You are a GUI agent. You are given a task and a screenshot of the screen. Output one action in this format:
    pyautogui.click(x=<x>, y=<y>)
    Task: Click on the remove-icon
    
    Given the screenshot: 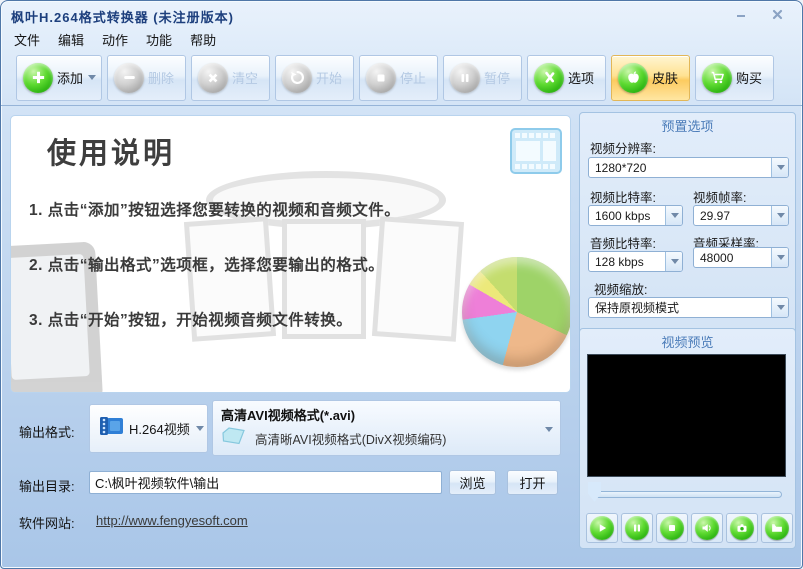 What is the action you would take?
    pyautogui.click(x=129, y=77)
    